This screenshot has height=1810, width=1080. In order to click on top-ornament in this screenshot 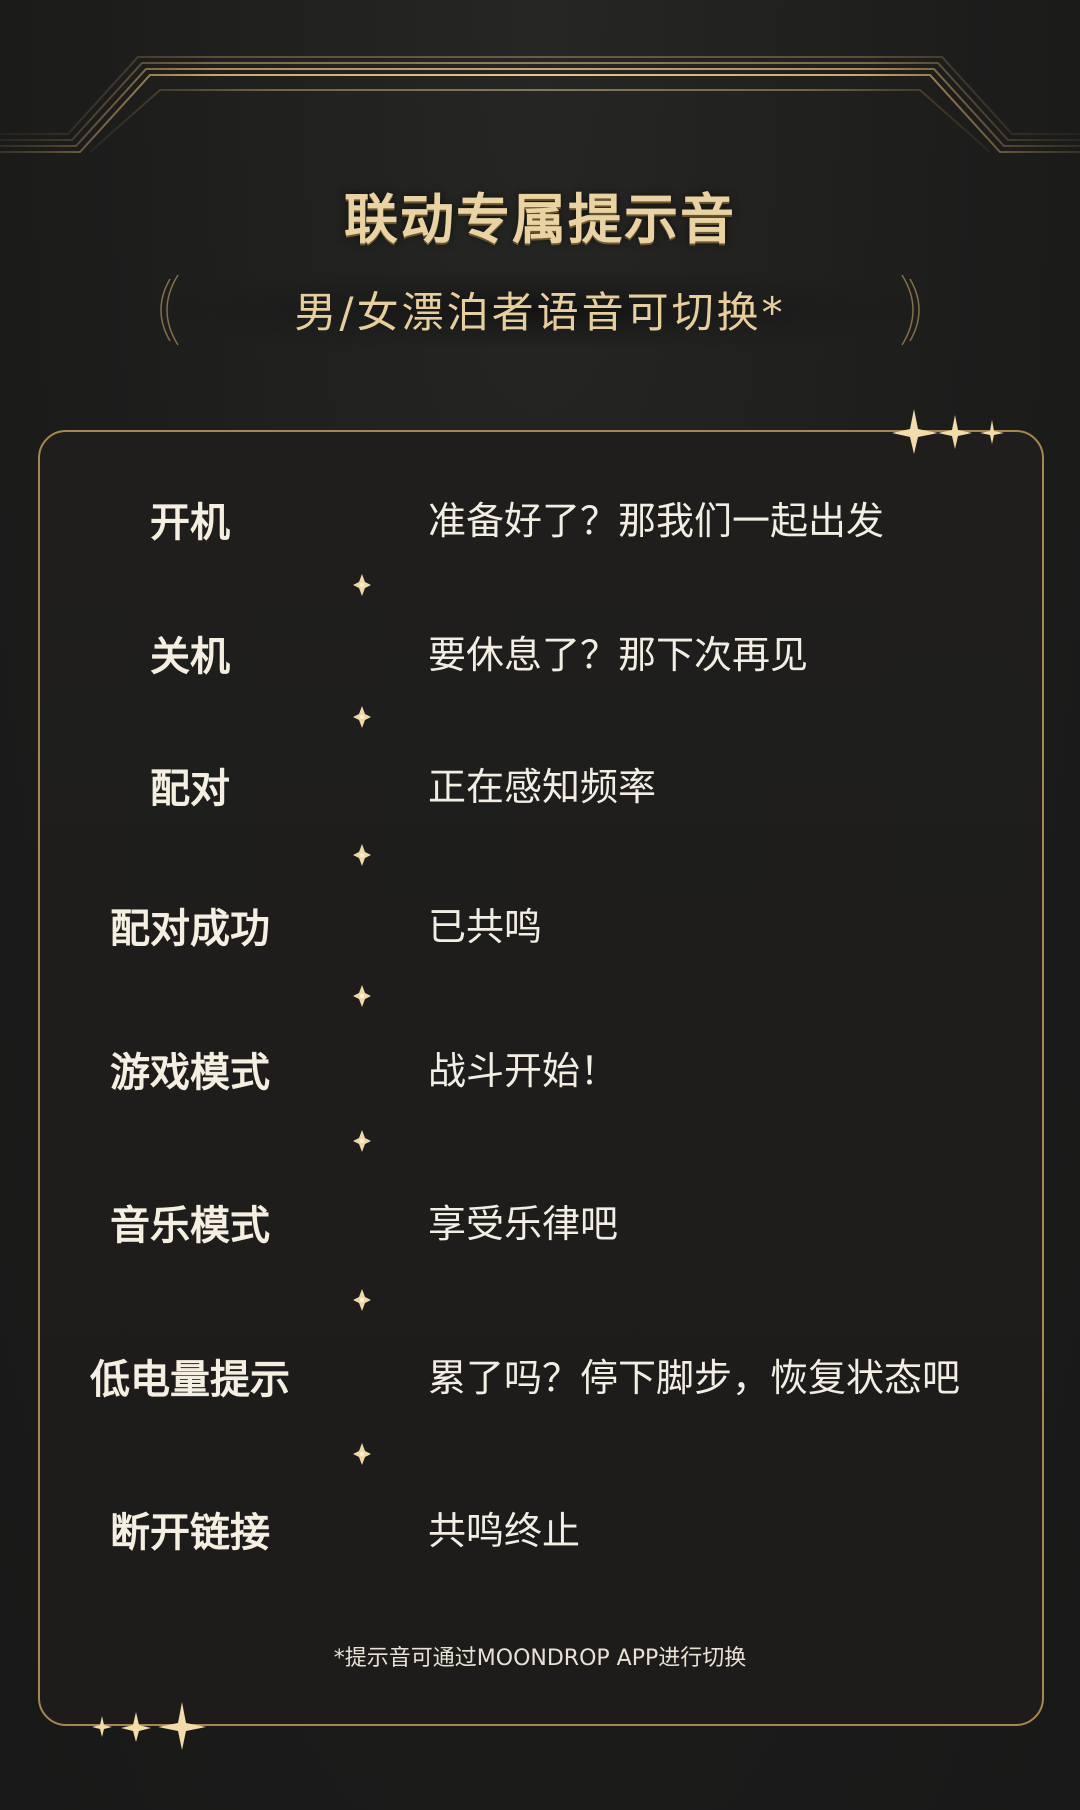, I will do `click(540, 104)`.